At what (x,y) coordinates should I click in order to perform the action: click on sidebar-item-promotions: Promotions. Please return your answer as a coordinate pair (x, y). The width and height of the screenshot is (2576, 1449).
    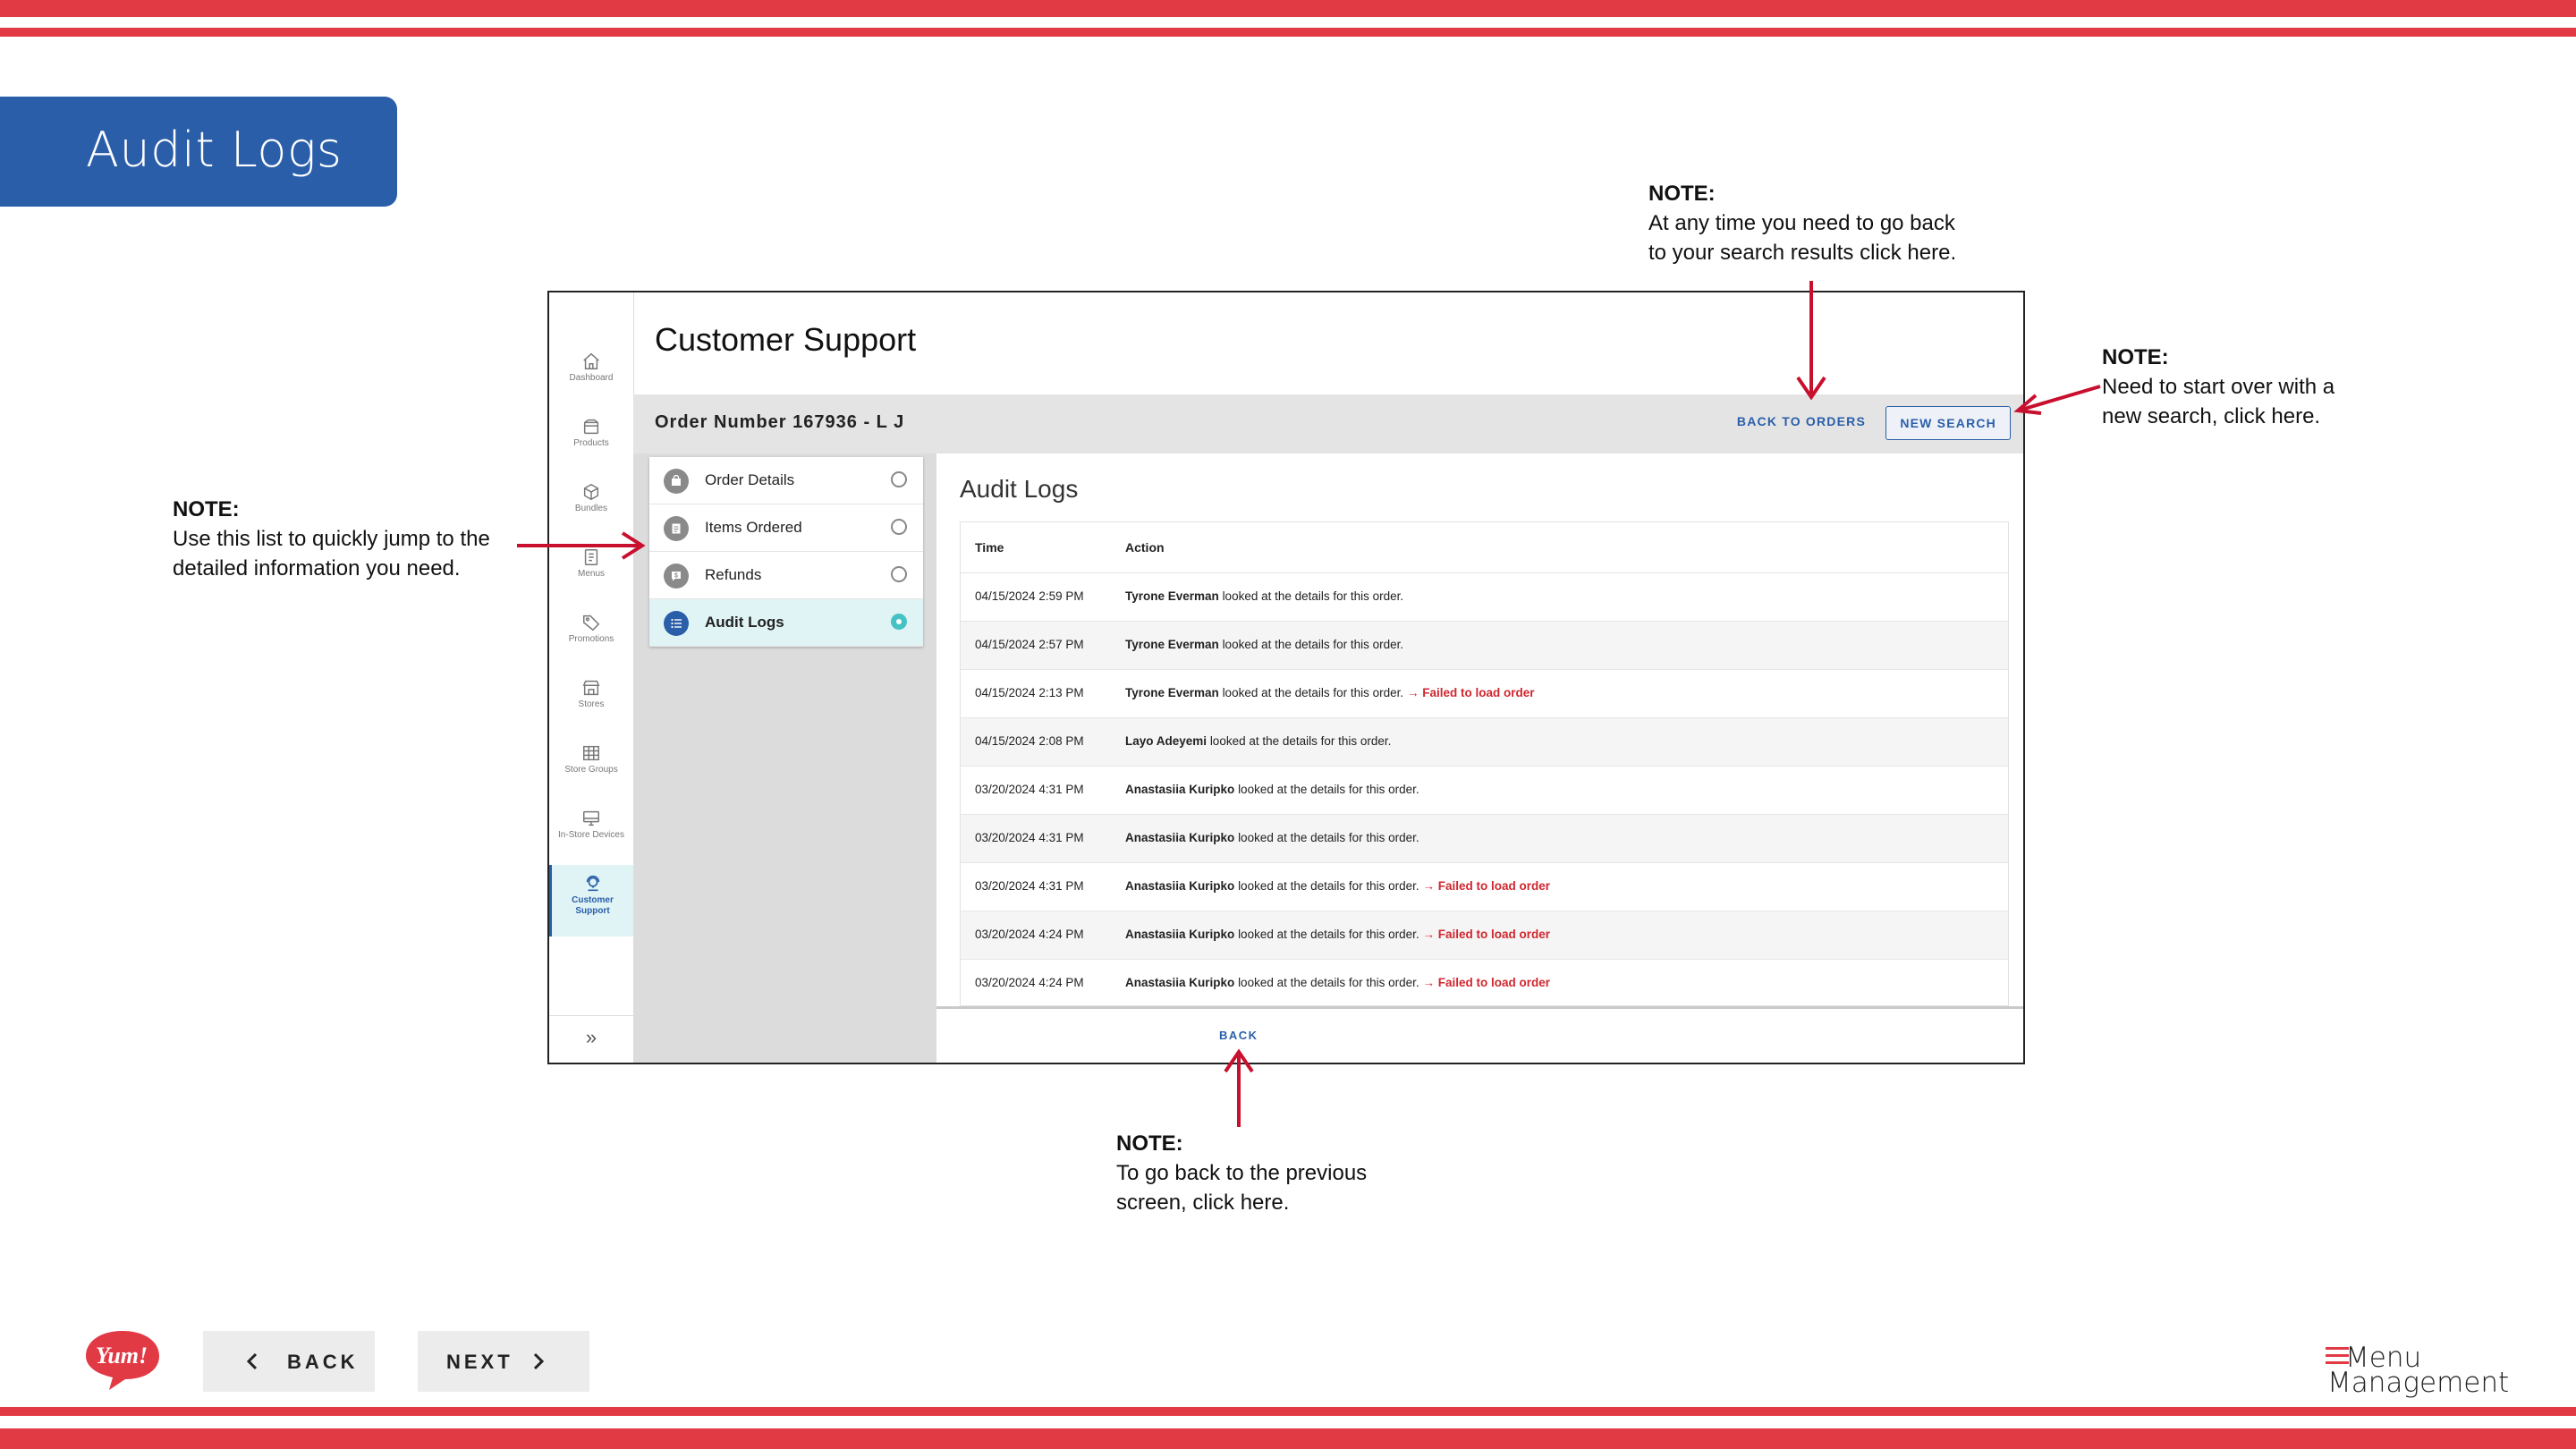
    Looking at the image, I should click on (591, 632).